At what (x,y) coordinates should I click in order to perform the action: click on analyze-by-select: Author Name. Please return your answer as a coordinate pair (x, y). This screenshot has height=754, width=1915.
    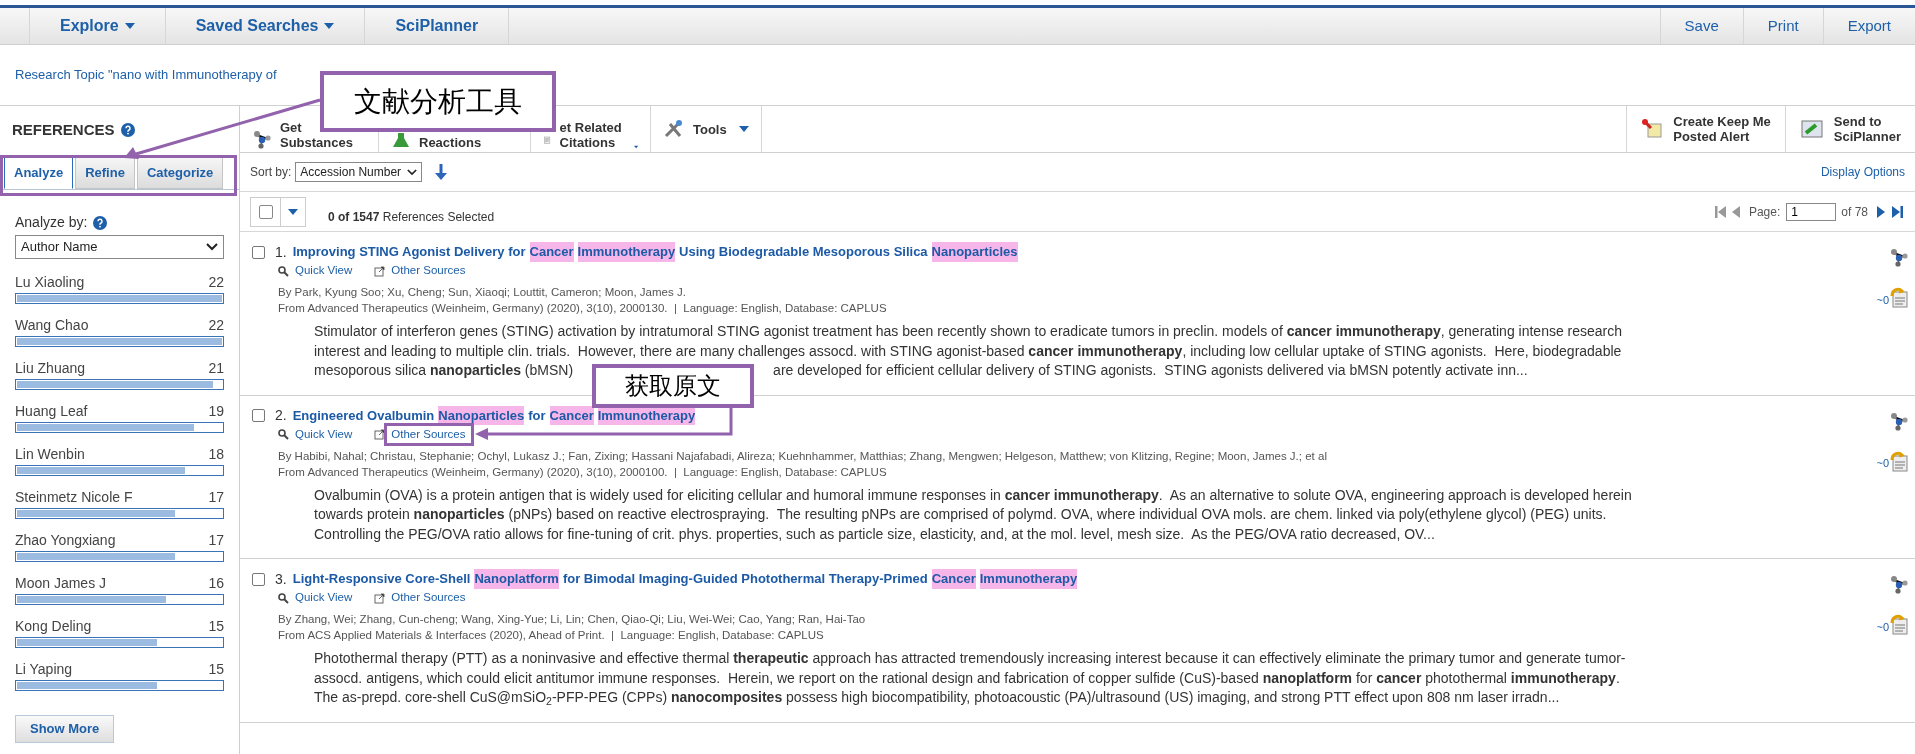
    Looking at the image, I should click on (119, 247).